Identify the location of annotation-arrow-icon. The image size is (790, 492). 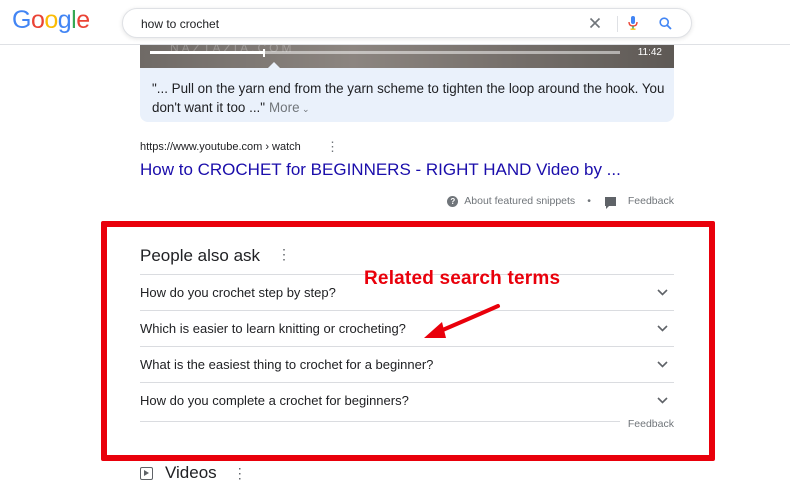
(462, 321).